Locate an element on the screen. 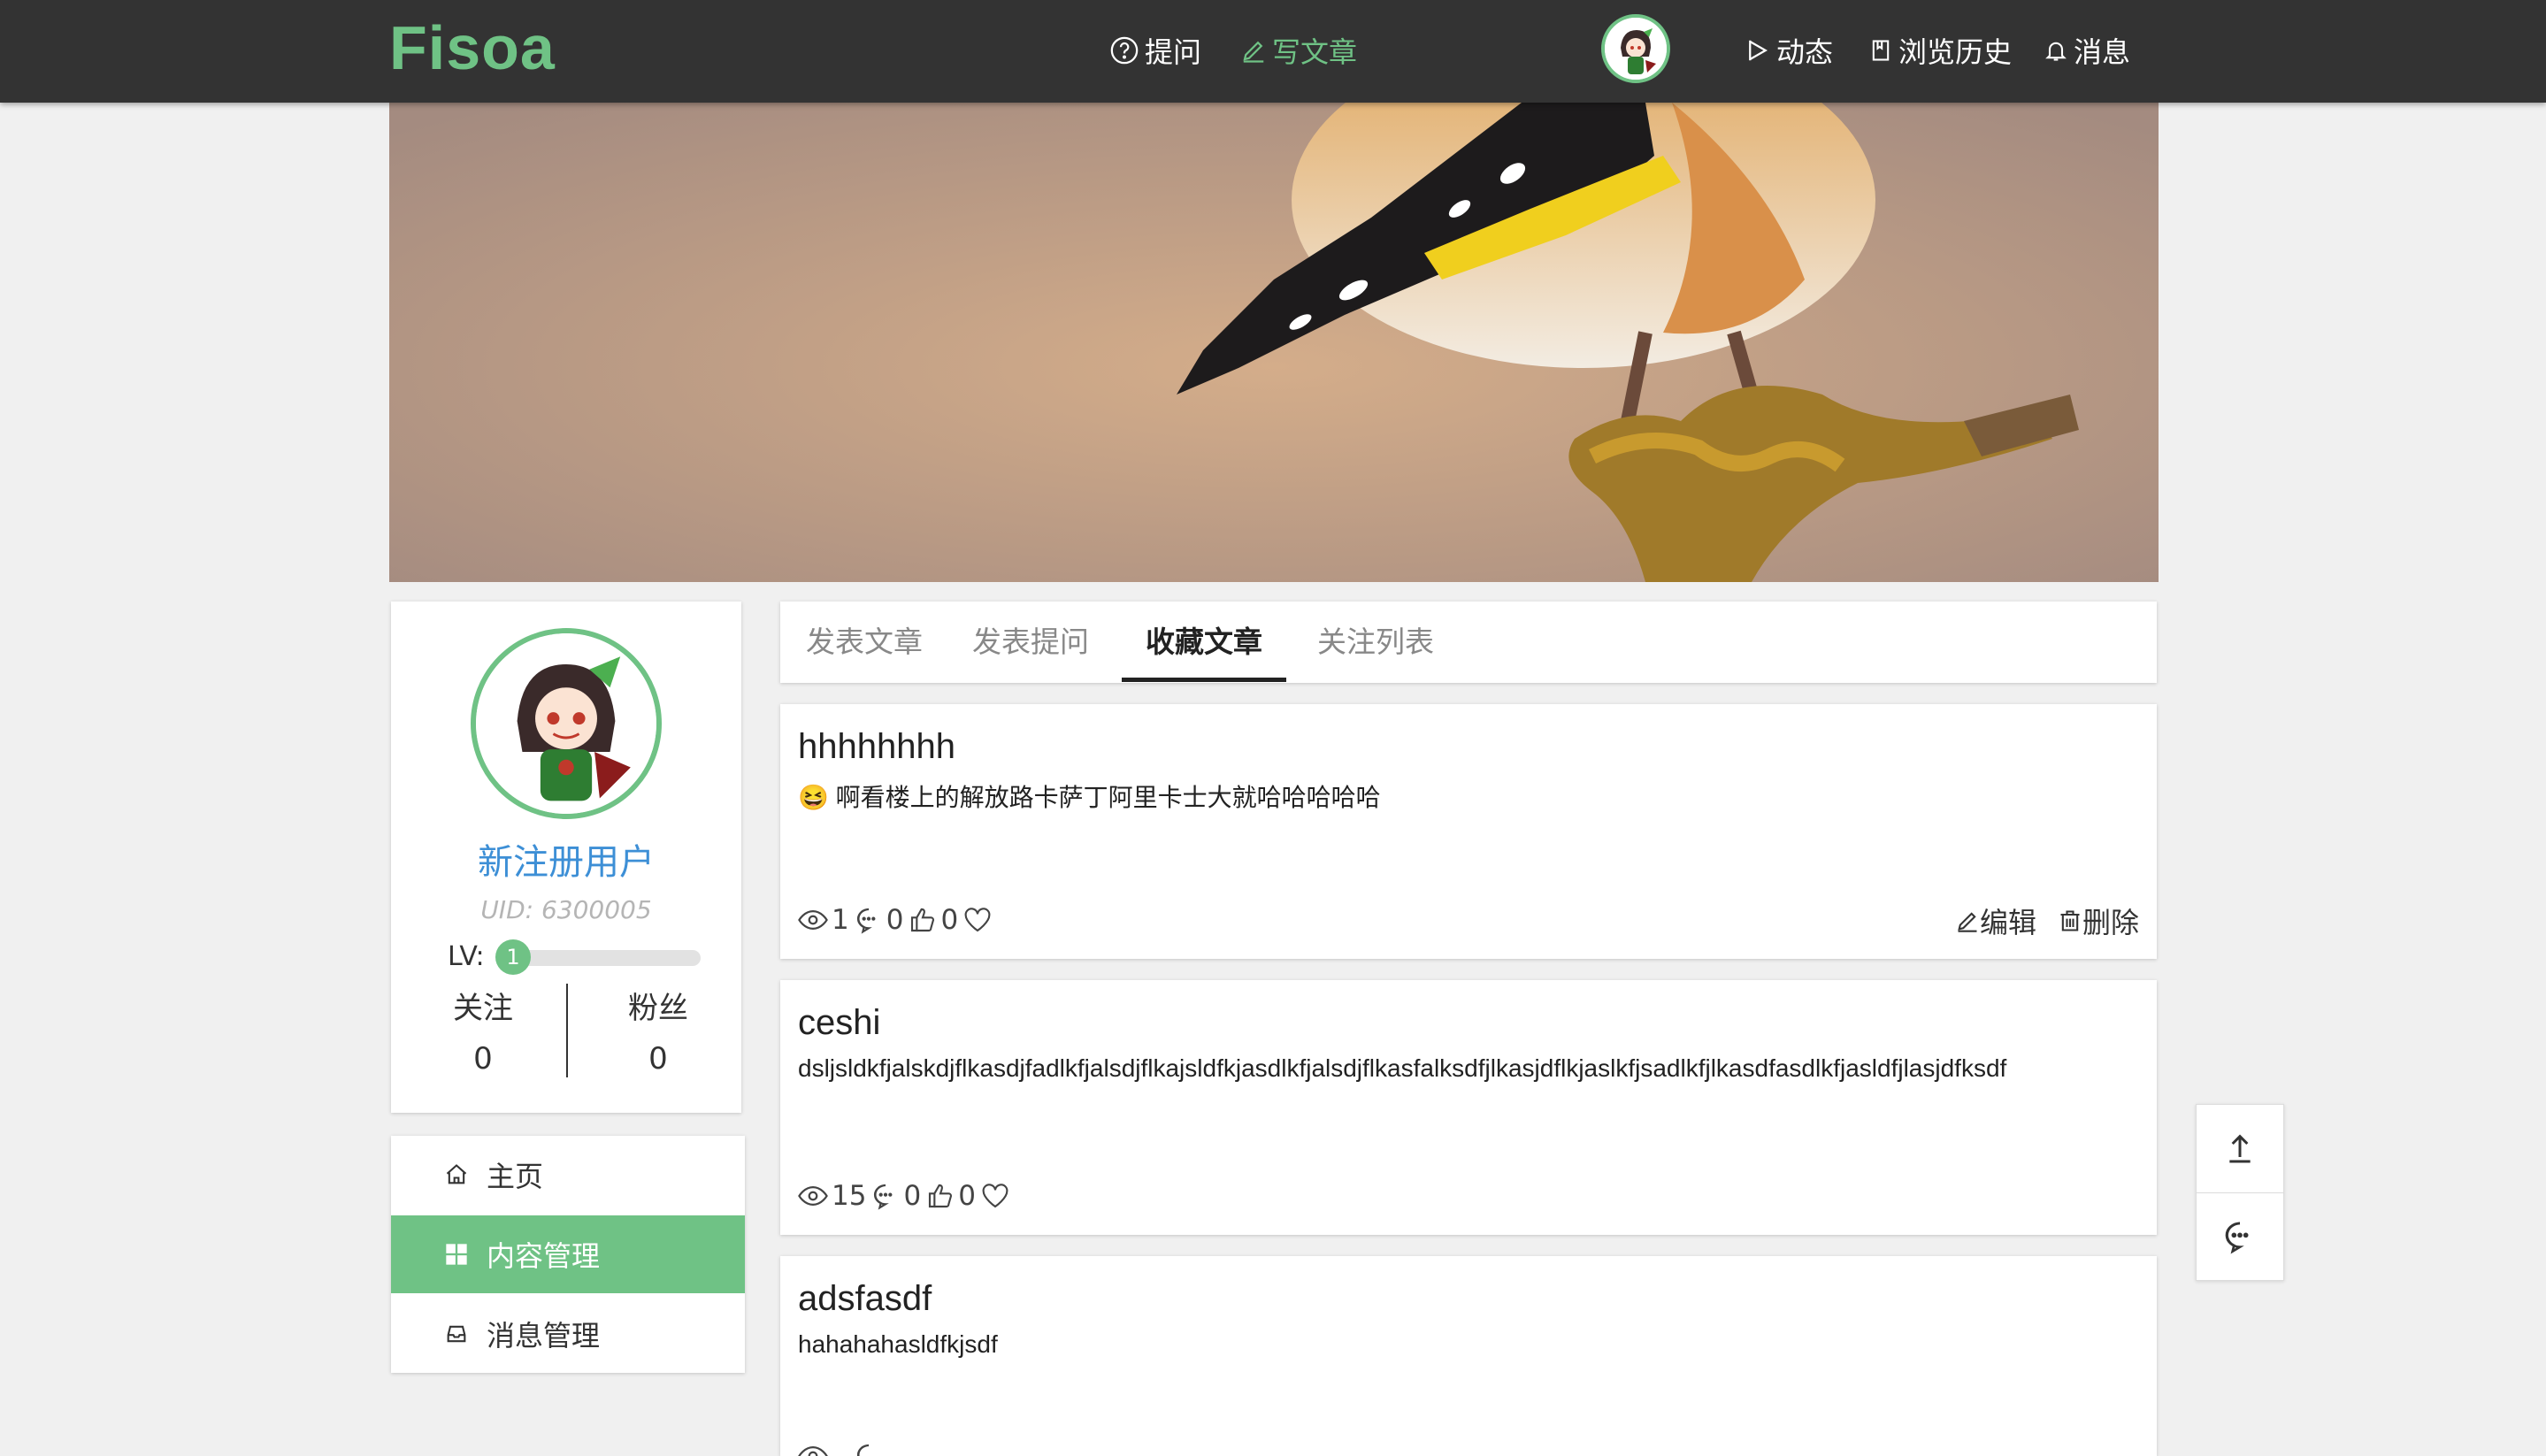 Image resolution: width=2546 pixels, height=1456 pixels. profile-avatar is located at coordinates (566, 723).